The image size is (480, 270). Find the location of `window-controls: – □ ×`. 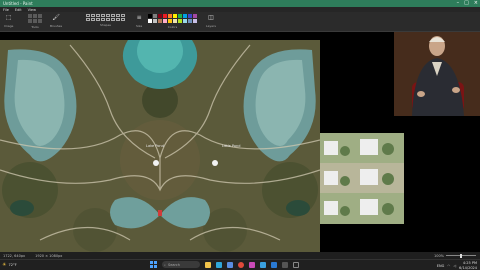

window-controls: – □ × is located at coordinates (467, 3).